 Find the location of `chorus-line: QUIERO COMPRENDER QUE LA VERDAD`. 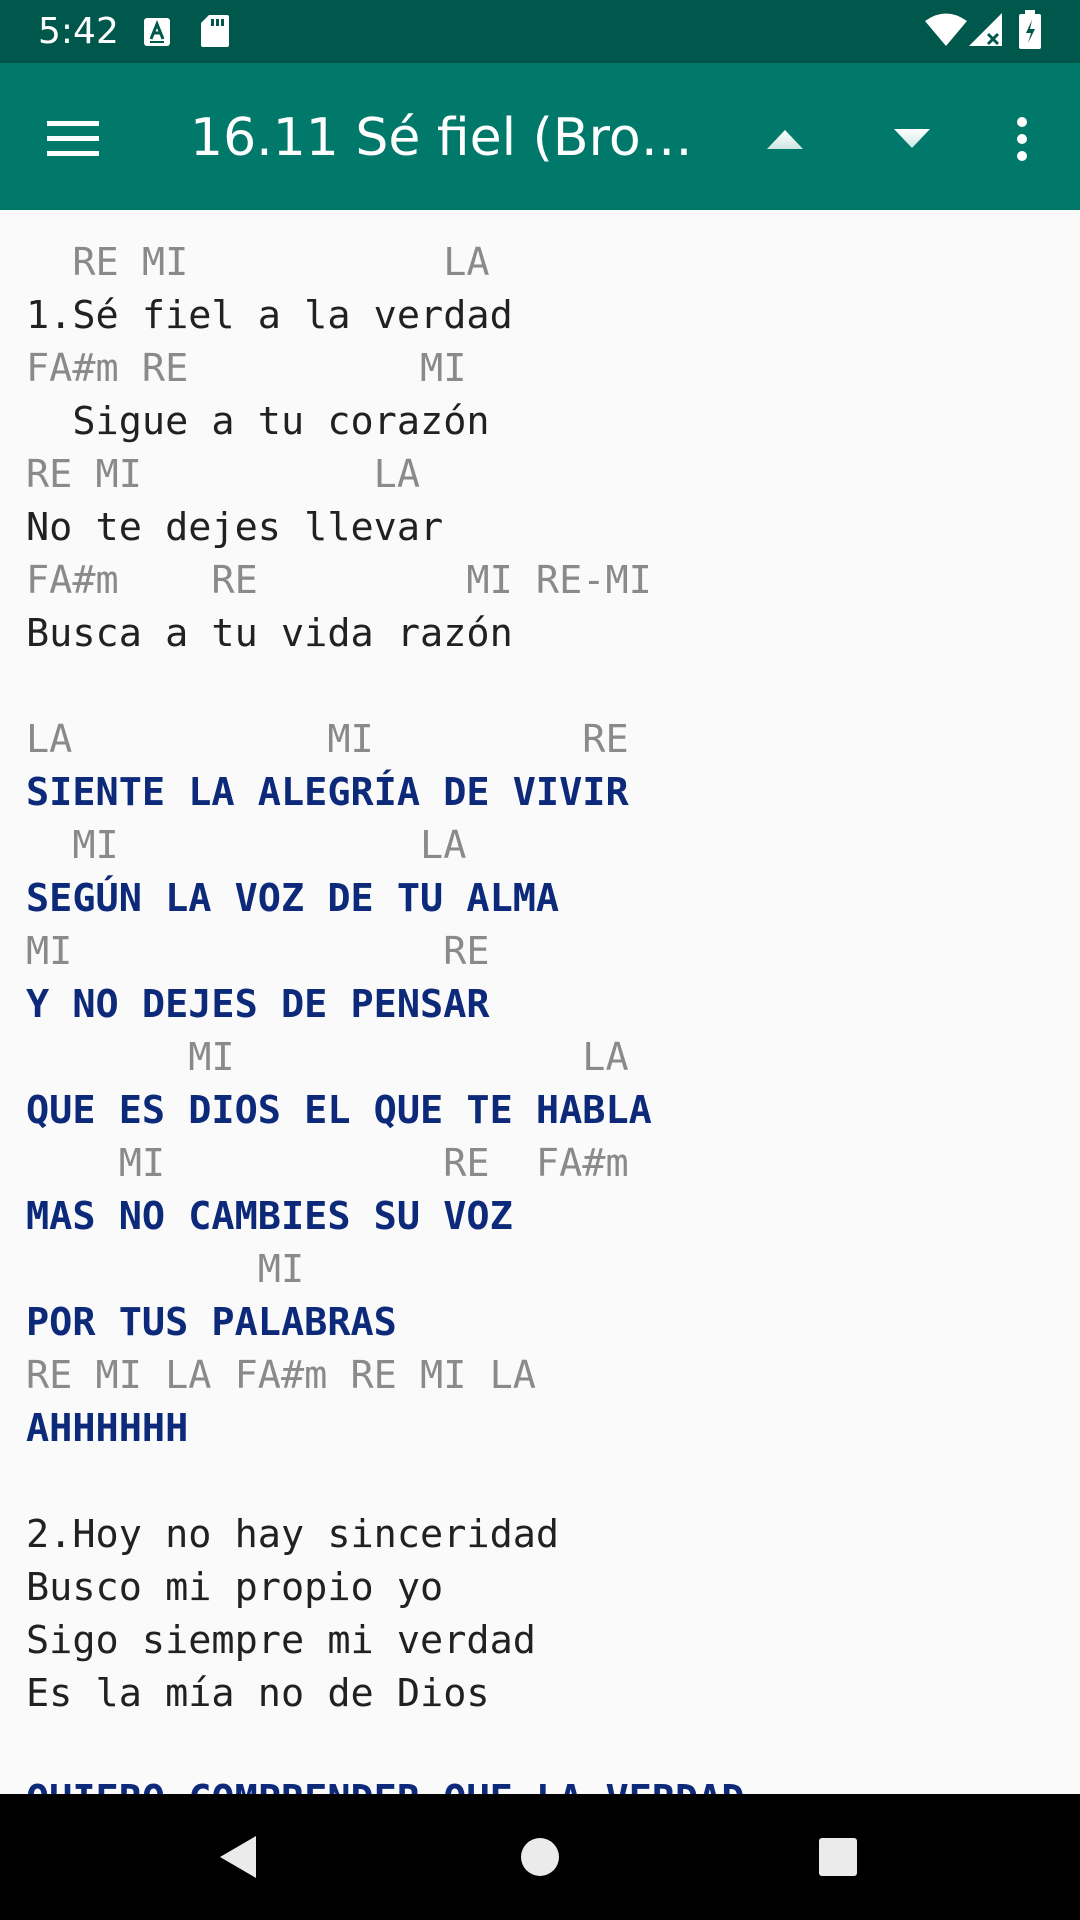

chorus-line: QUIERO COMPRENDER QUE LA VERDAD is located at coordinates (385, 1783).